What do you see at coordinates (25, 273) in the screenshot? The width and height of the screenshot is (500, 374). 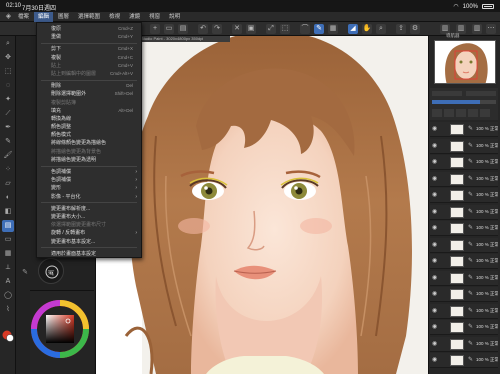 I see `sub-tool-brush-icon: ✎` at bounding box center [25, 273].